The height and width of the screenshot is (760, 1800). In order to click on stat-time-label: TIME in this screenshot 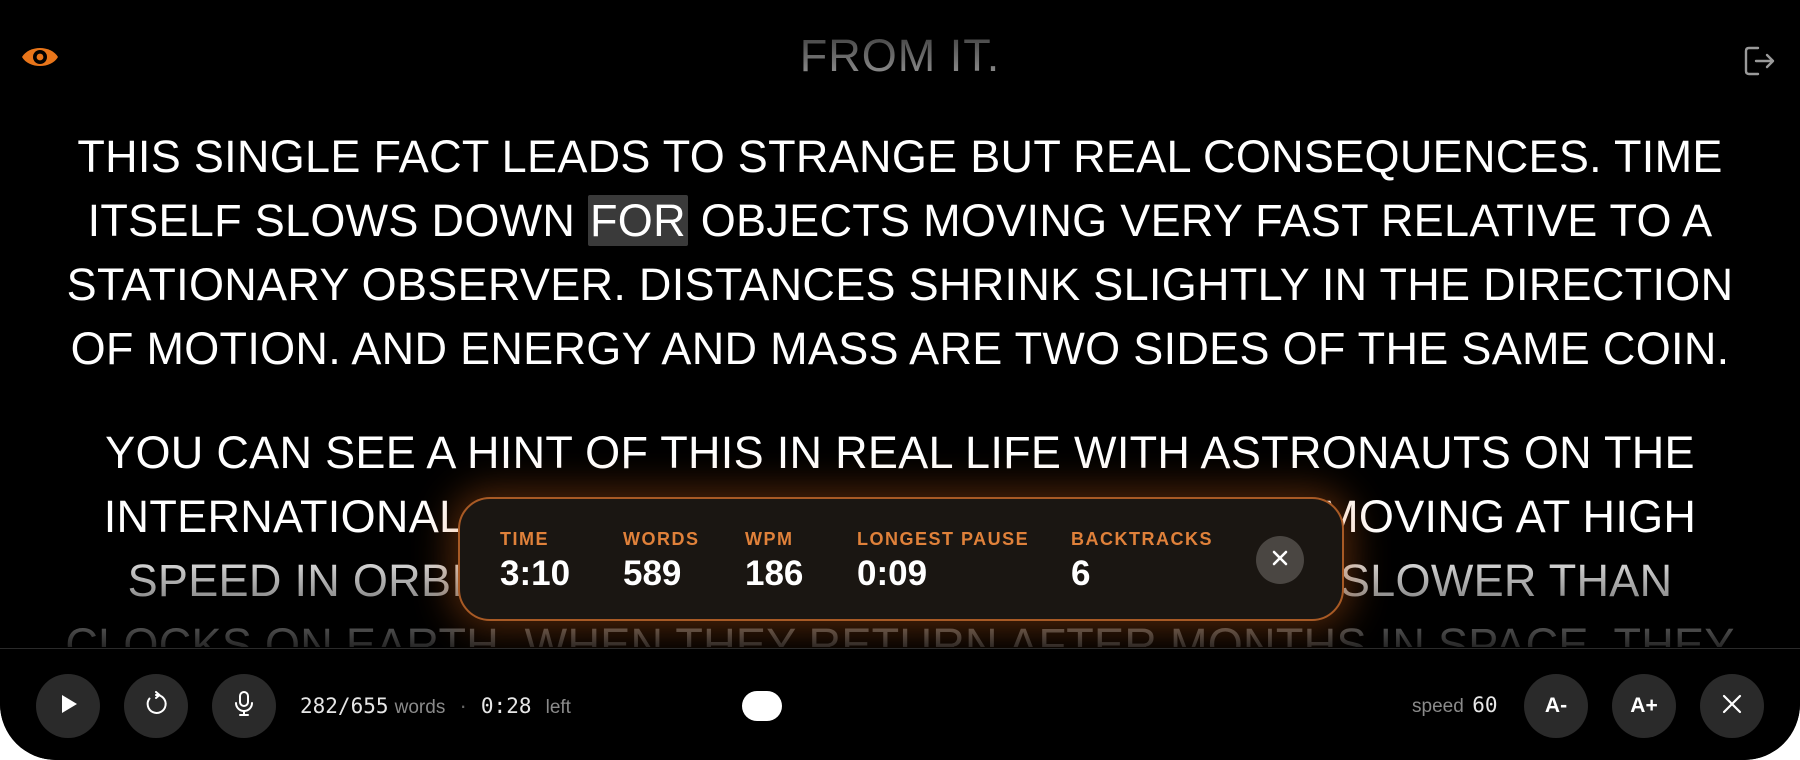, I will do `click(524, 539)`.